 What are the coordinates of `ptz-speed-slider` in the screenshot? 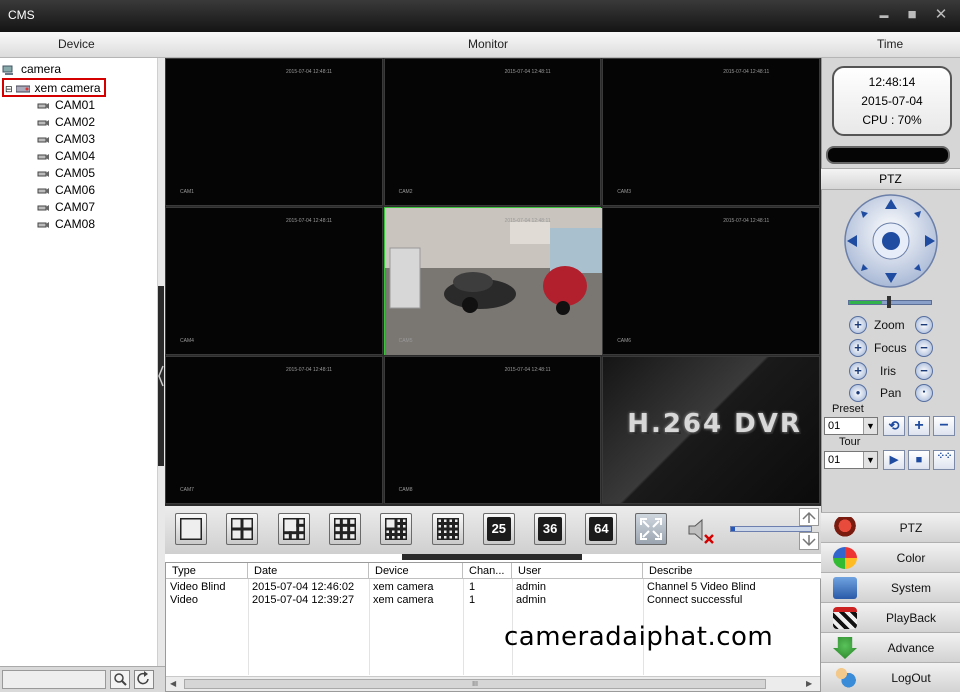 It's located at (890, 302).